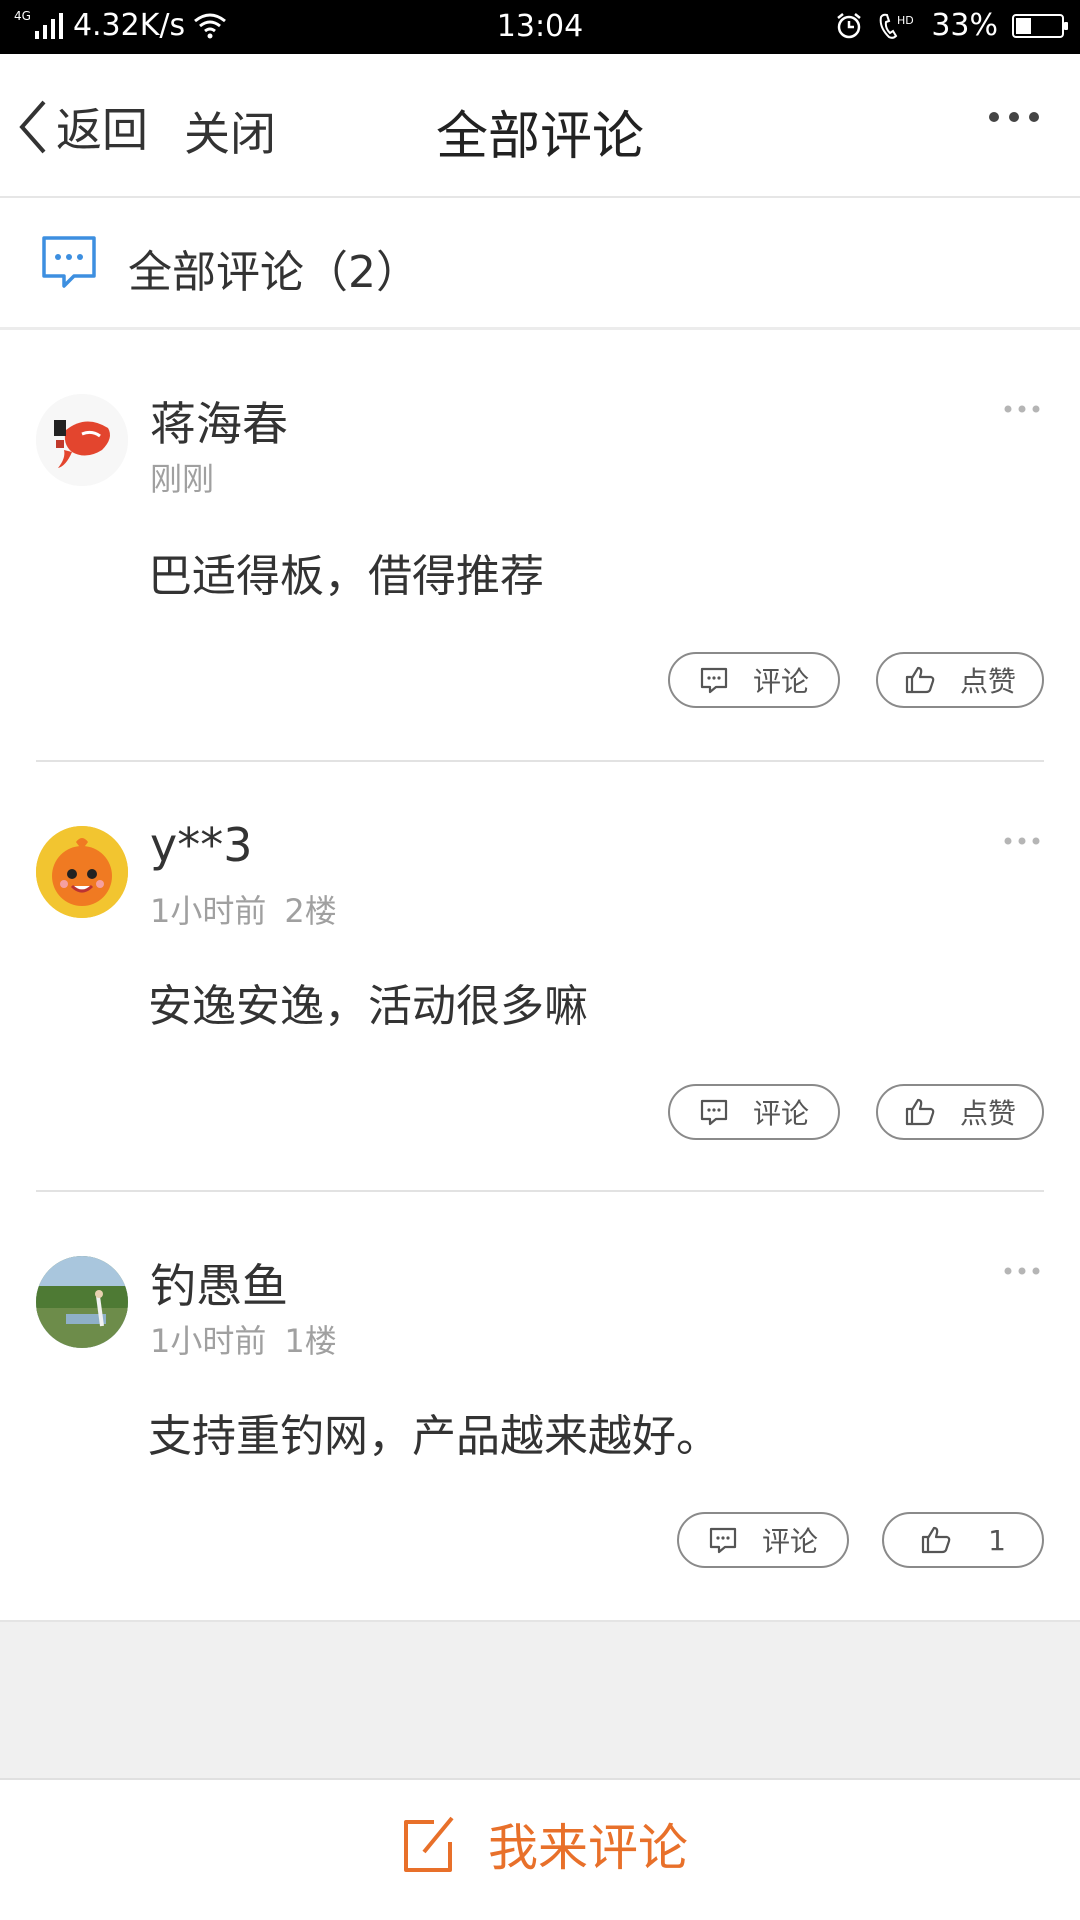 The width and height of the screenshot is (1080, 1920). I want to click on comment-text: 支持重钓网，产品越来越好。, so click(434, 1436).